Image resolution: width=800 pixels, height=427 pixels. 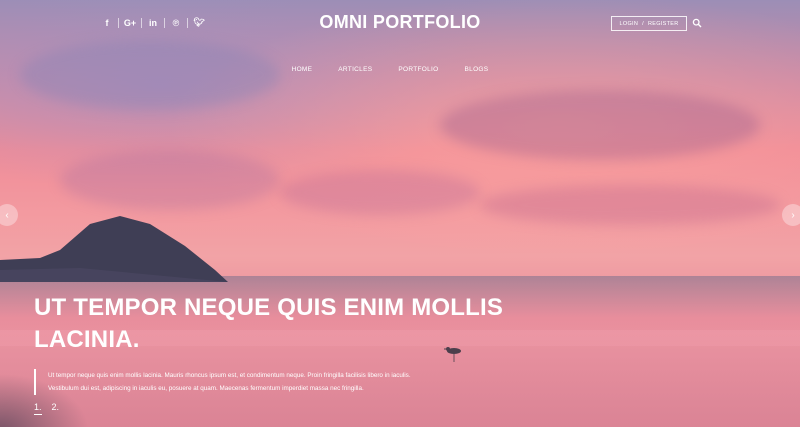 I want to click on slider-next-button: ›, so click(x=791, y=215).